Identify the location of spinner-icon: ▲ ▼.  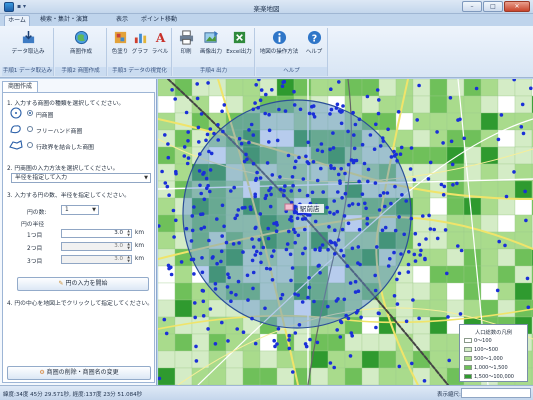
(127, 246).